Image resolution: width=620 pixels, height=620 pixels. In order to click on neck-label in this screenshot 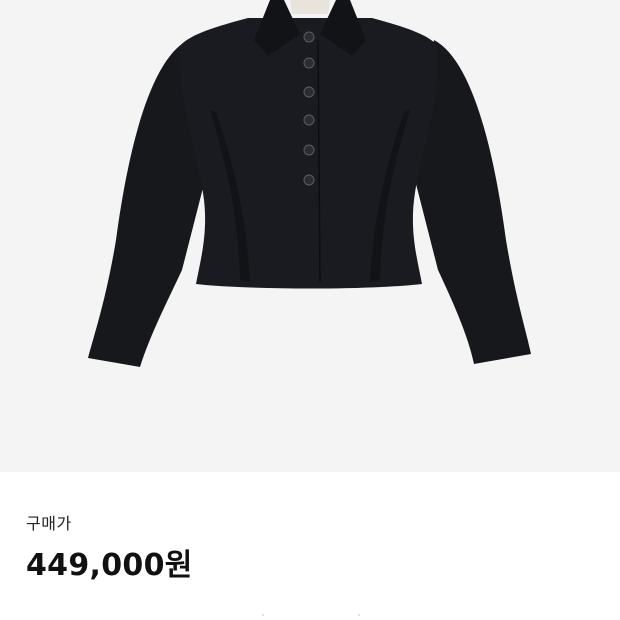, I will do `click(310, 7)`.